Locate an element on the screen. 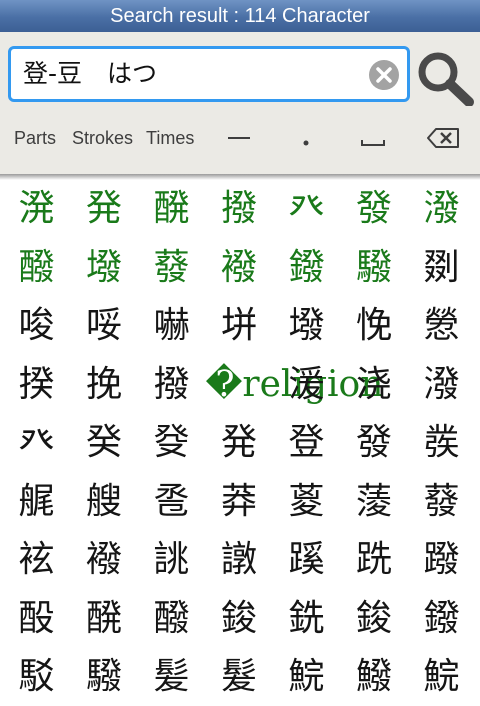 The image size is (480, 706). result-character: 癸 is located at coordinates (104, 443).